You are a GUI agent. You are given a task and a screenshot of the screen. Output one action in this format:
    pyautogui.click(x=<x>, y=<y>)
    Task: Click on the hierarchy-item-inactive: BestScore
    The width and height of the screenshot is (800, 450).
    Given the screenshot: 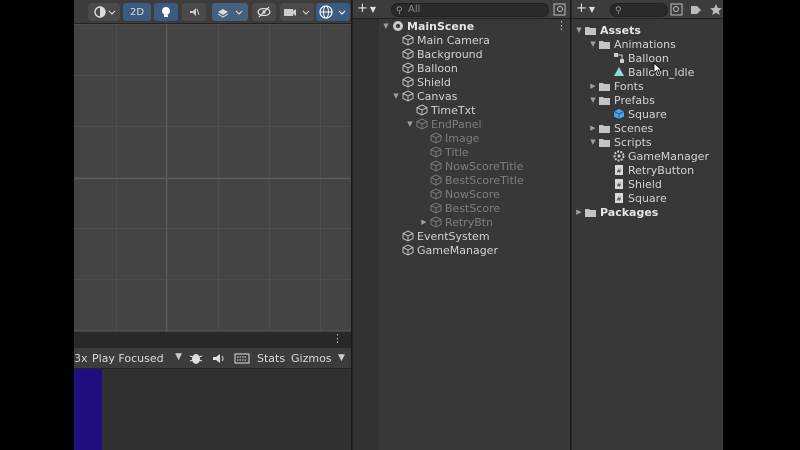 What is the action you would take?
    pyautogui.click(x=459, y=208)
    